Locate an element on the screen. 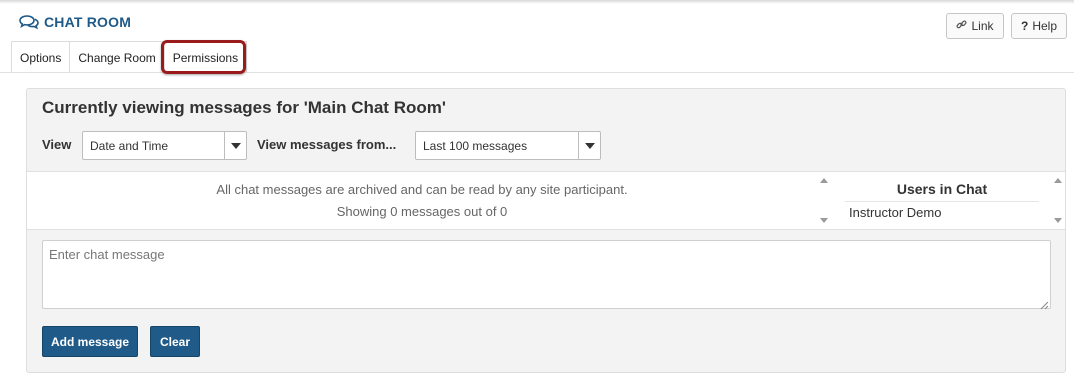 This screenshot has height=380, width=1074. message-count: Showing 0 messages out of 0 is located at coordinates (422, 211).